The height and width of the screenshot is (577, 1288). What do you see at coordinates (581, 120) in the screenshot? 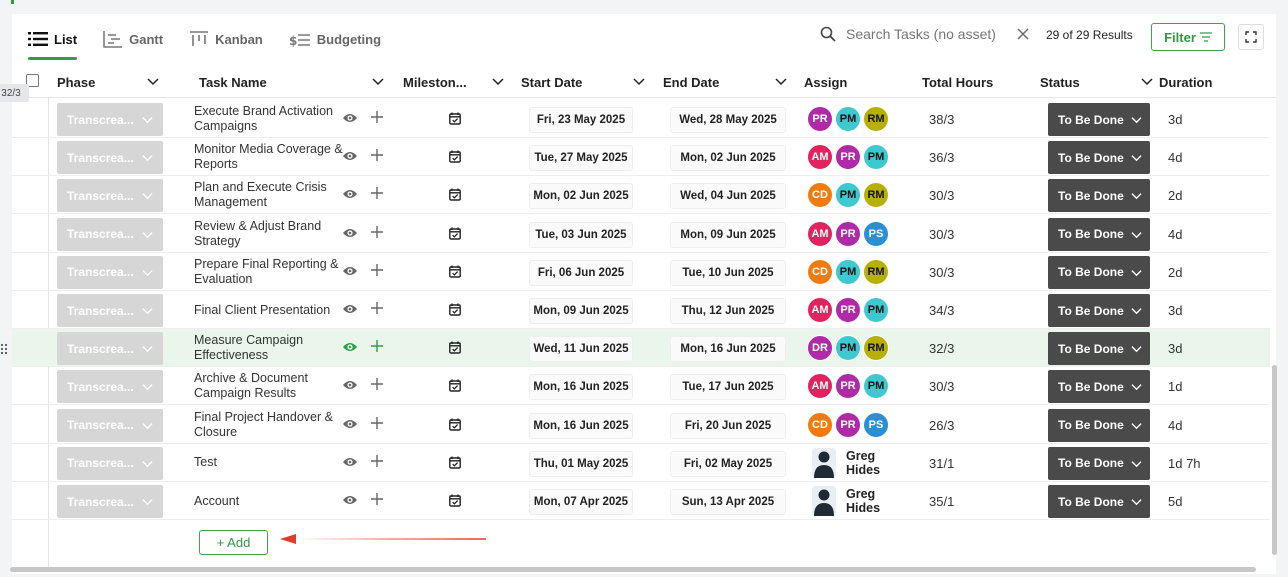
I see `start-date-field: Fri, 23 May 2025` at bounding box center [581, 120].